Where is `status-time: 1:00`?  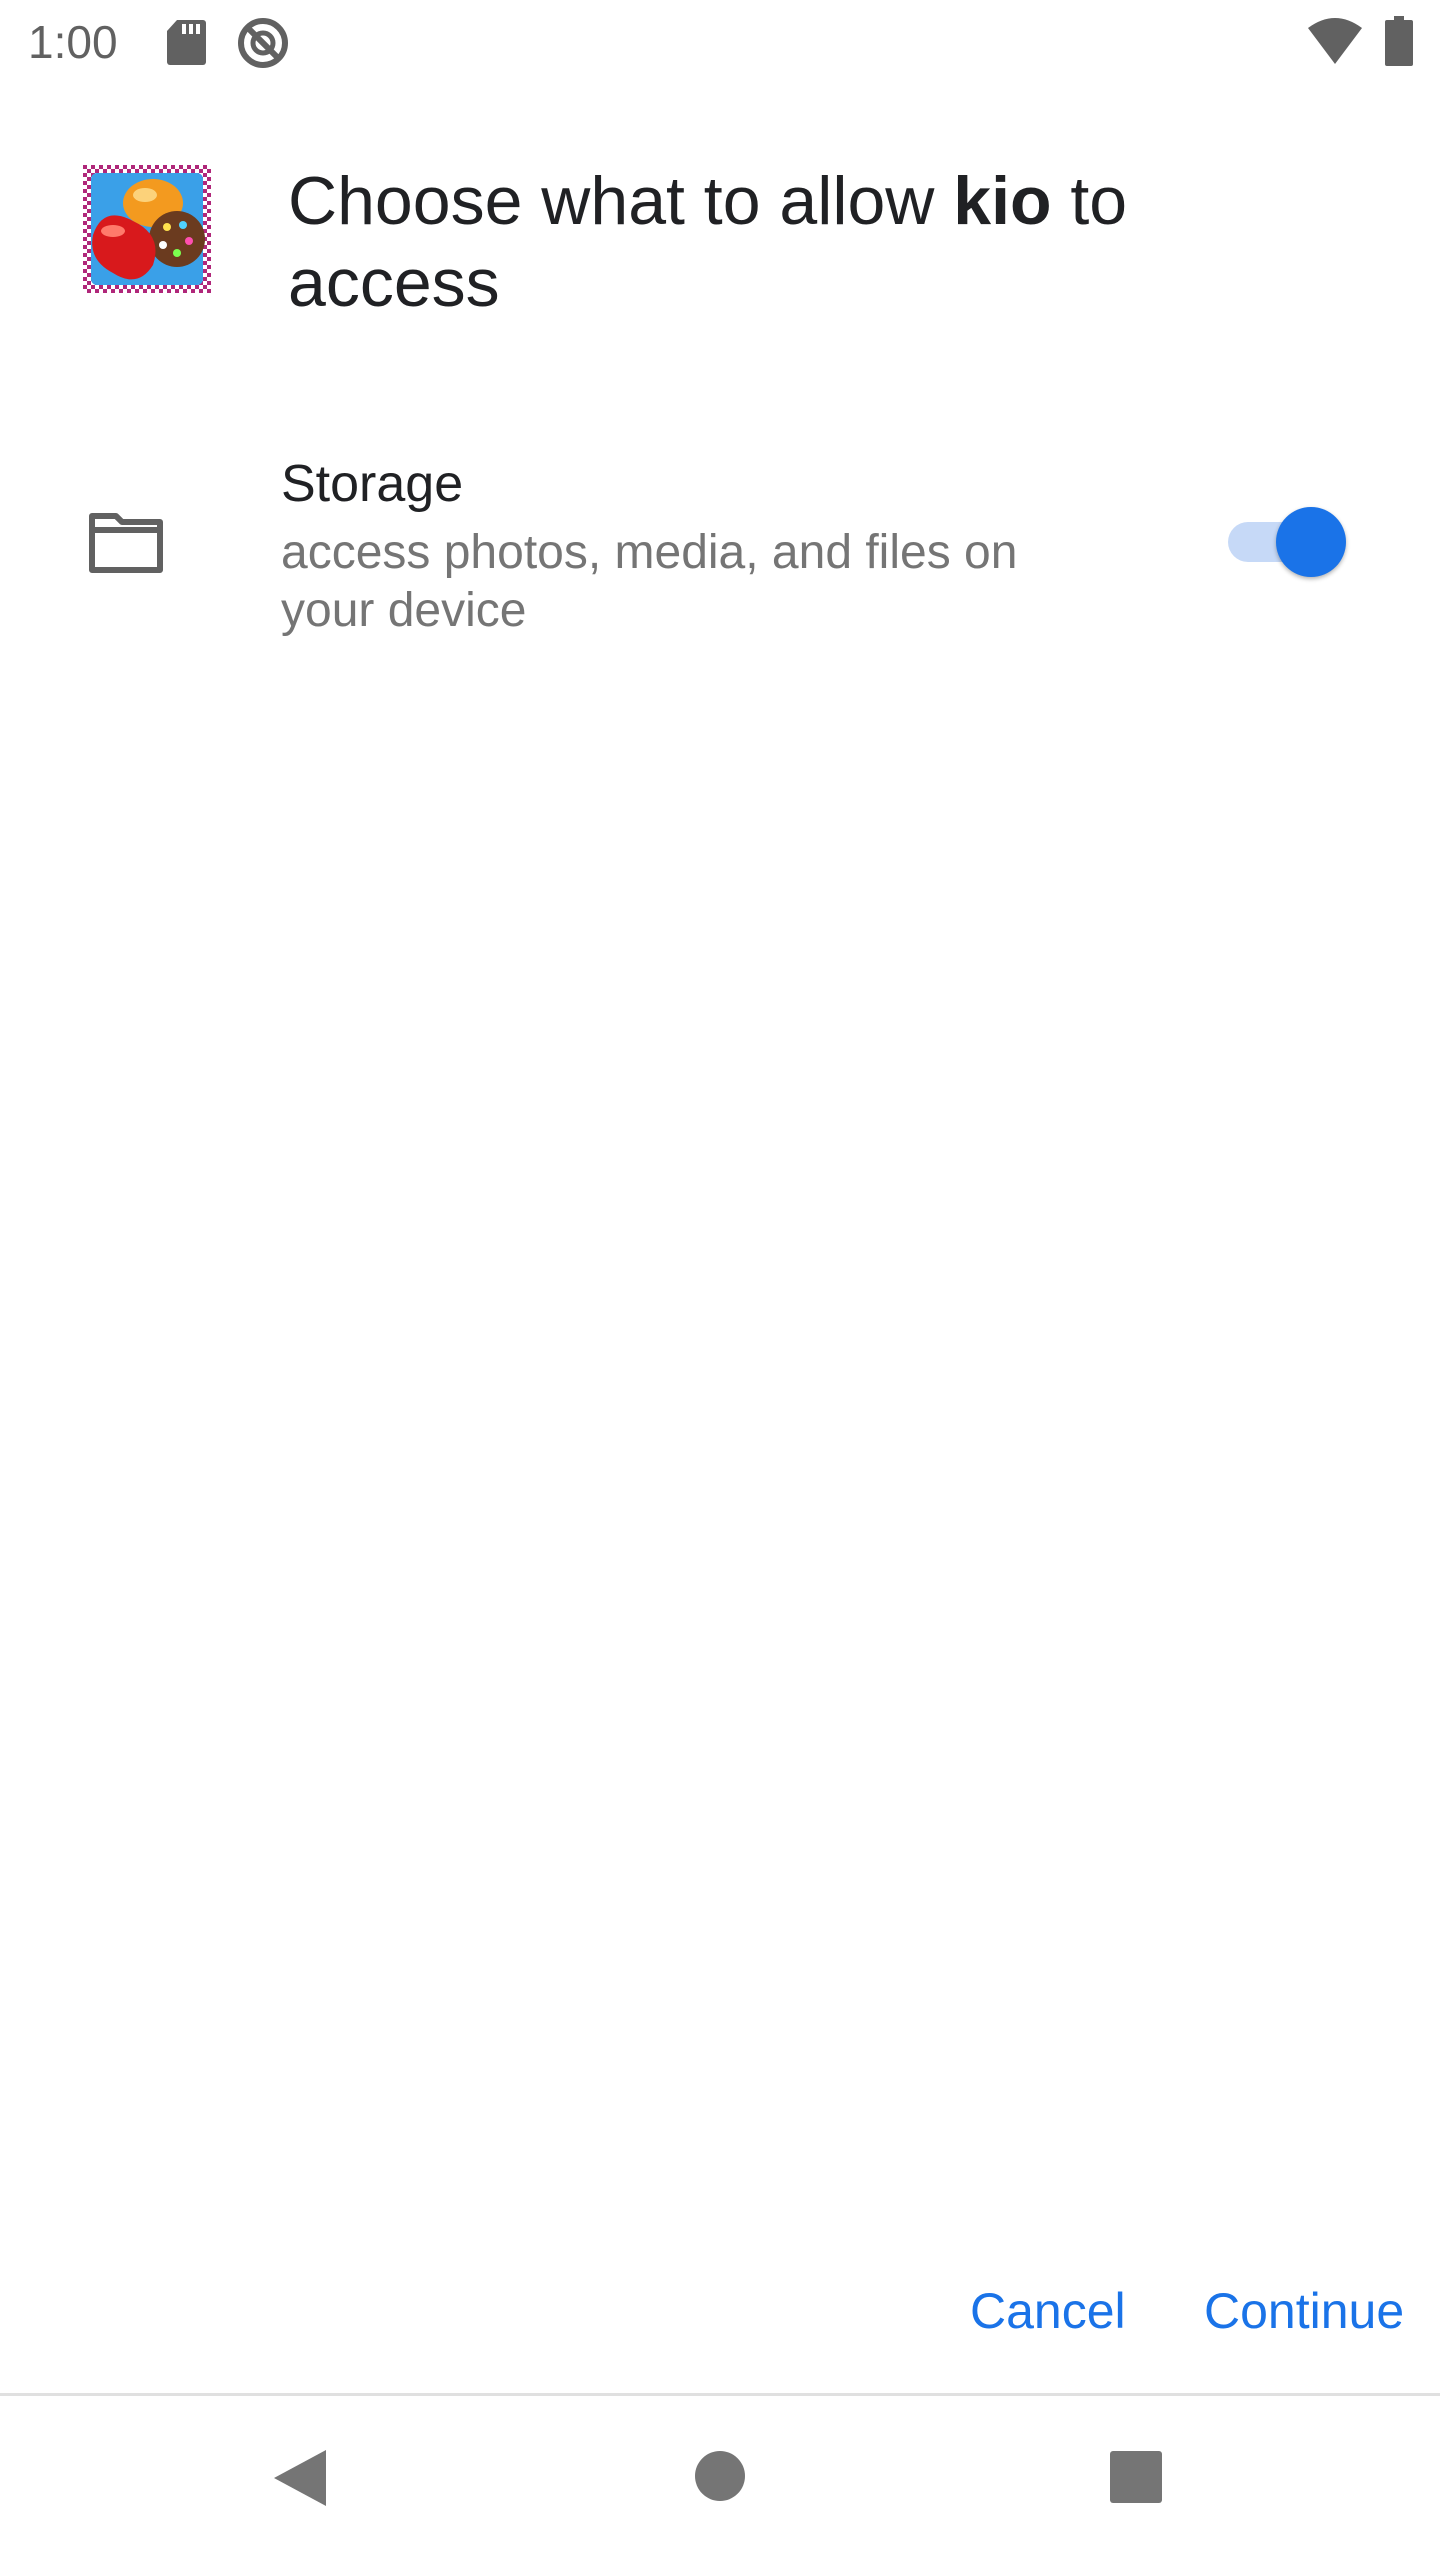 status-time: 1:00 is located at coordinates (73, 42).